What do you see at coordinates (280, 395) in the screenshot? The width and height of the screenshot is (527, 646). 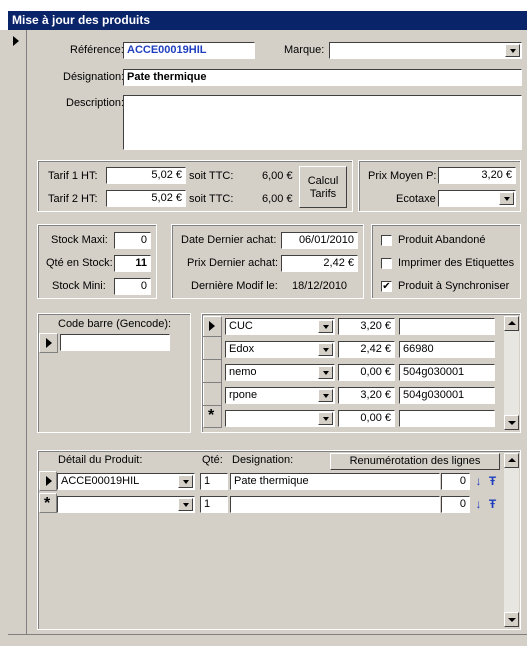 I see `supplier-name-select: rpone` at bounding box center [280, 395].